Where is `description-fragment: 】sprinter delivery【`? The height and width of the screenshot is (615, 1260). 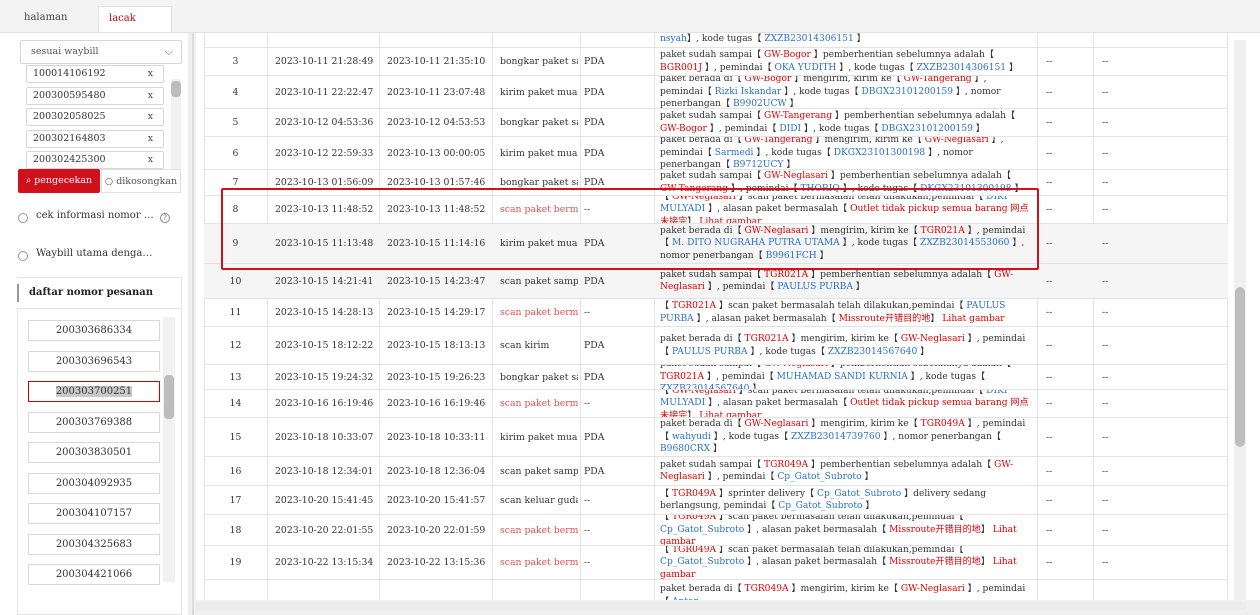 description-fragment: 】sprinter delivery【 is located at coordinates (766, 493).